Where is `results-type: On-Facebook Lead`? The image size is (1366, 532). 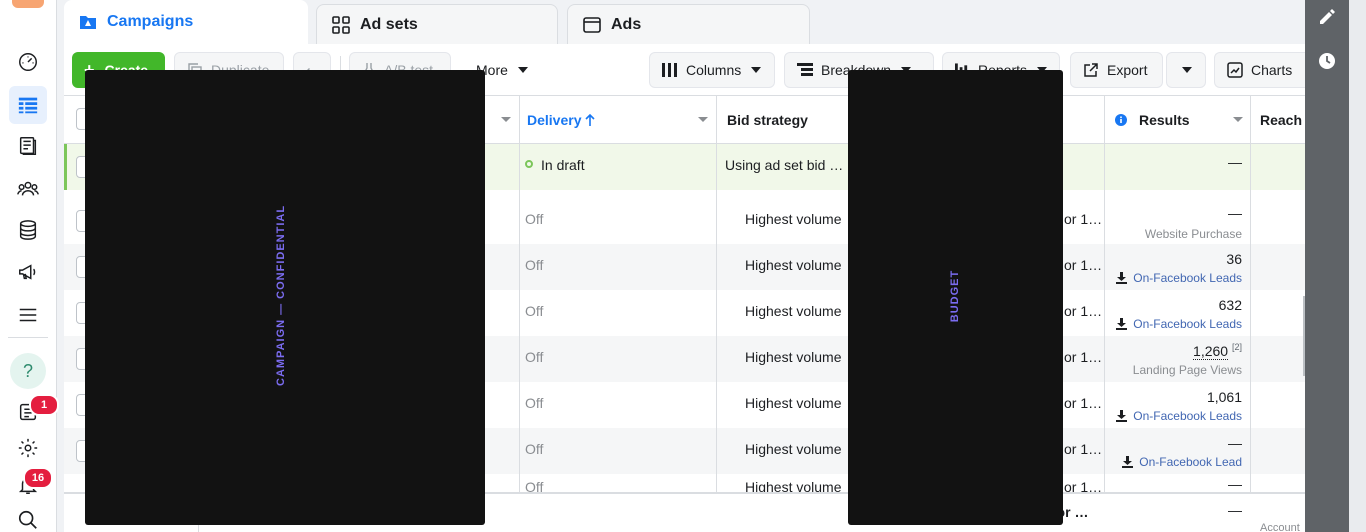
results-type: On-Facebook Lead is located at coordinates (1182, 462).